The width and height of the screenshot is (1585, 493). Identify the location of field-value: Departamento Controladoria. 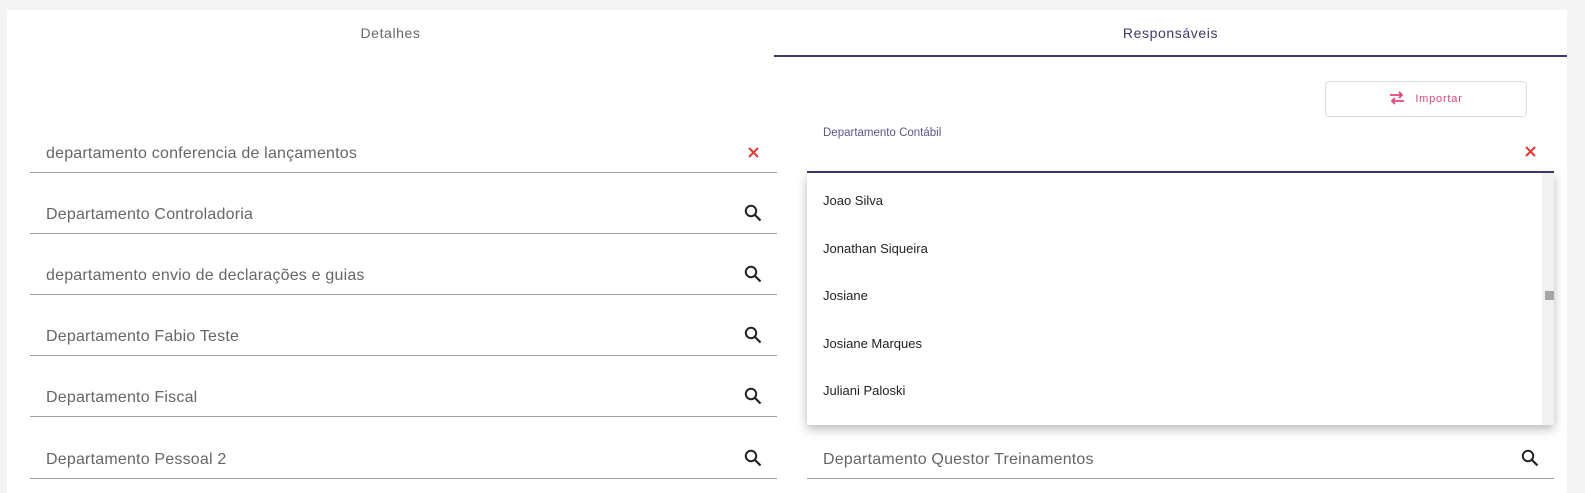
(150, 214).